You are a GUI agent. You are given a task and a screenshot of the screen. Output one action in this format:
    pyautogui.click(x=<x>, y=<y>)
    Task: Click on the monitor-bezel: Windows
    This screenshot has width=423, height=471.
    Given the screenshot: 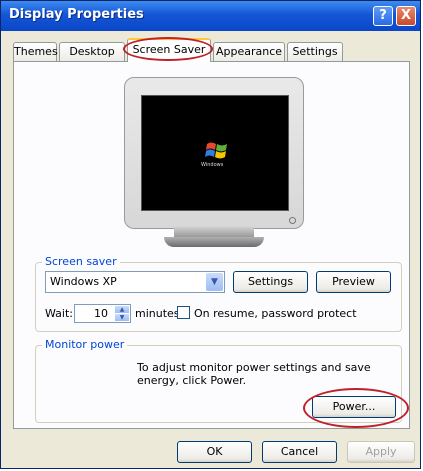 What is the action you would take?
    pyautogui.click(x=214, y=153)
    